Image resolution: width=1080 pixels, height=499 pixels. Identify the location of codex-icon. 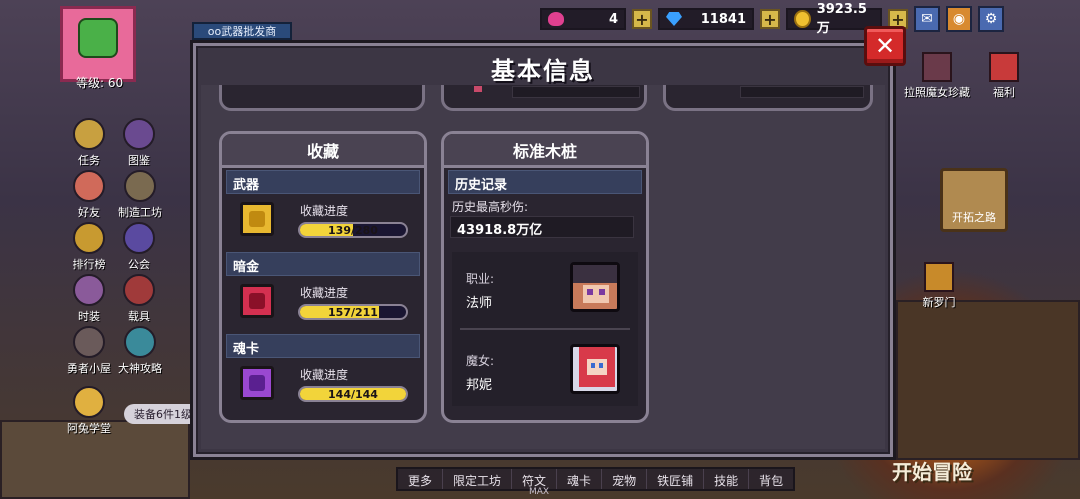
(139, 134).